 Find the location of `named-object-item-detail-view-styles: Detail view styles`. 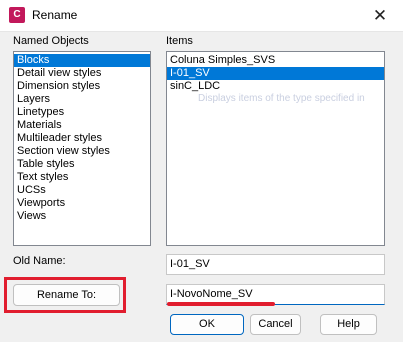

named-object-item-detail-view-styles: Detail view styles is located at coordinates (82, 73).